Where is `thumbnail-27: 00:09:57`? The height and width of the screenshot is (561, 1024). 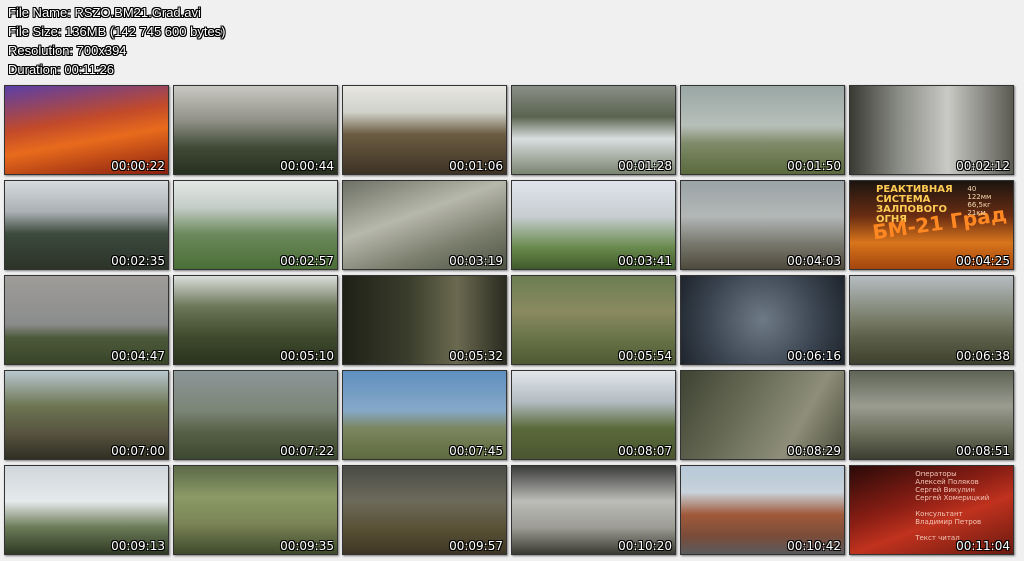 thumbnail-27: 00:09:57 is located at coordinates (424, 510).